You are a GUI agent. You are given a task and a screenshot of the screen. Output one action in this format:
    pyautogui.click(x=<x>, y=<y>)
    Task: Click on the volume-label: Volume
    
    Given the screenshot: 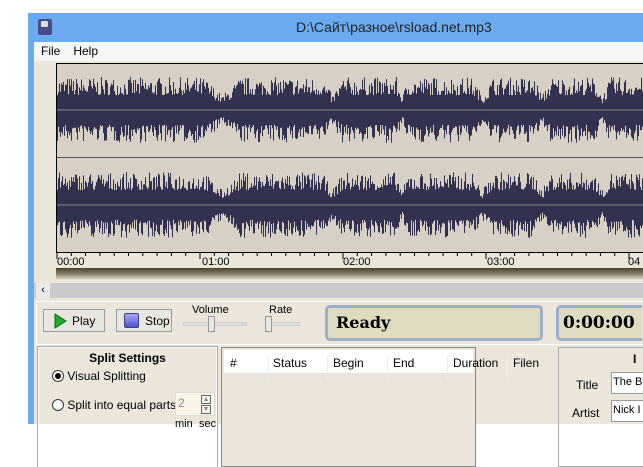 What is the action you would take?
    pyautogui.click(x=210, y=310)
    